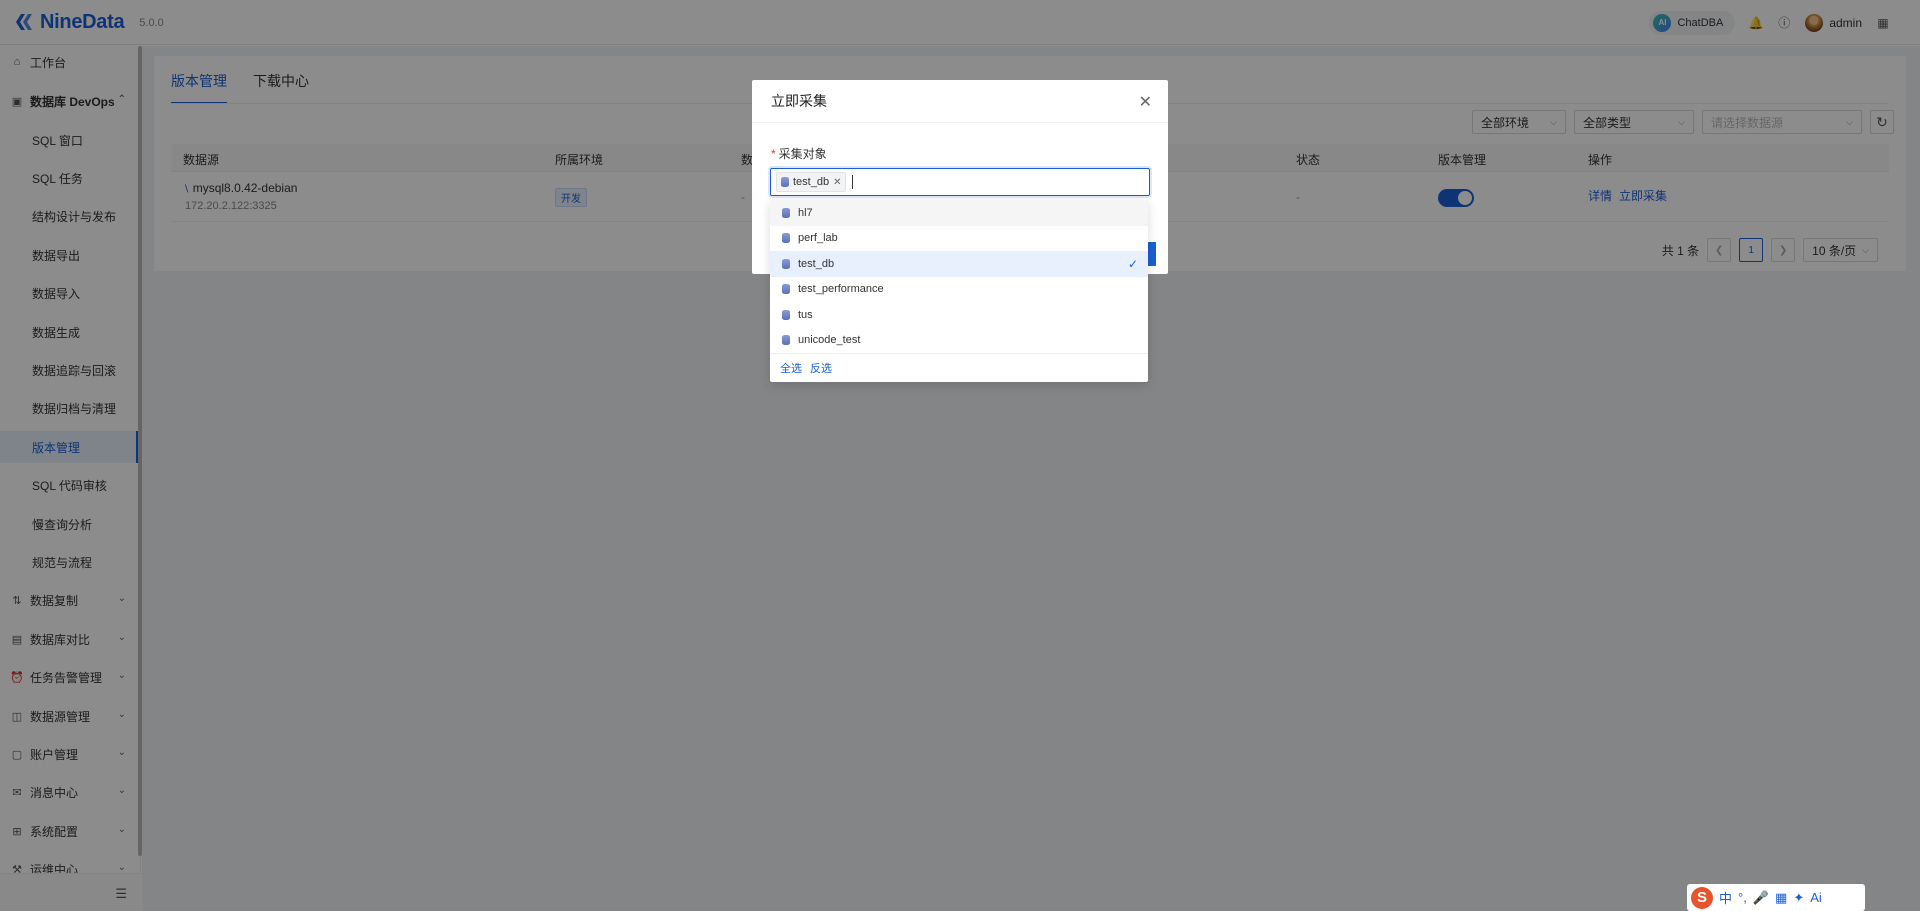  What do you see at coordinates (799, 101) in the screenshot?
I see `modal-title: 立即采集` at bounding box center [799, 101].